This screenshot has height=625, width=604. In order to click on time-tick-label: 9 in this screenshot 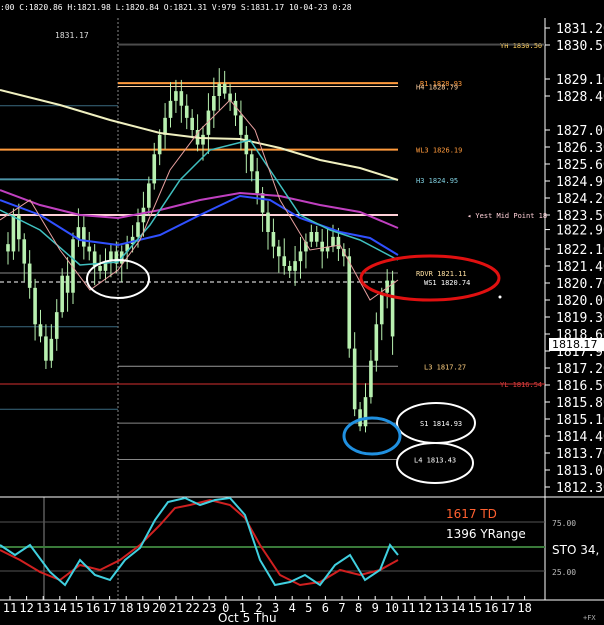, I will do `click(375, 608)`.